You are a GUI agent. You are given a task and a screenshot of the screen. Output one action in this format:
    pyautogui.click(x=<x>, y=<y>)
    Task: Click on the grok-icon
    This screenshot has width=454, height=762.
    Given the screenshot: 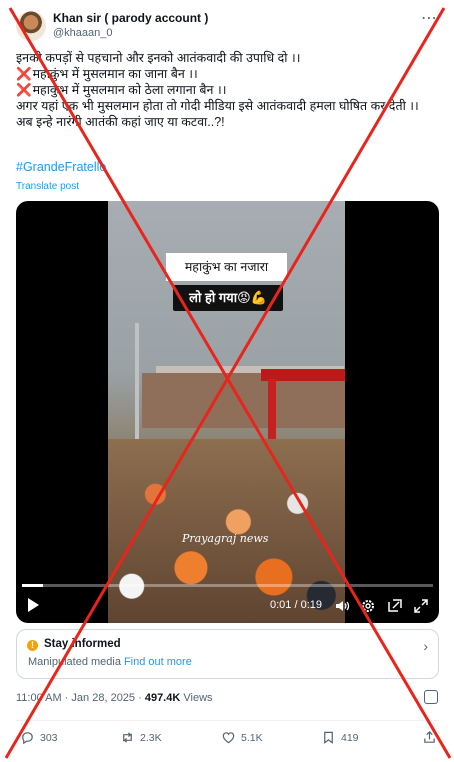 What is the action you would take?
    pyautogui.click(x=431, y=697)
    